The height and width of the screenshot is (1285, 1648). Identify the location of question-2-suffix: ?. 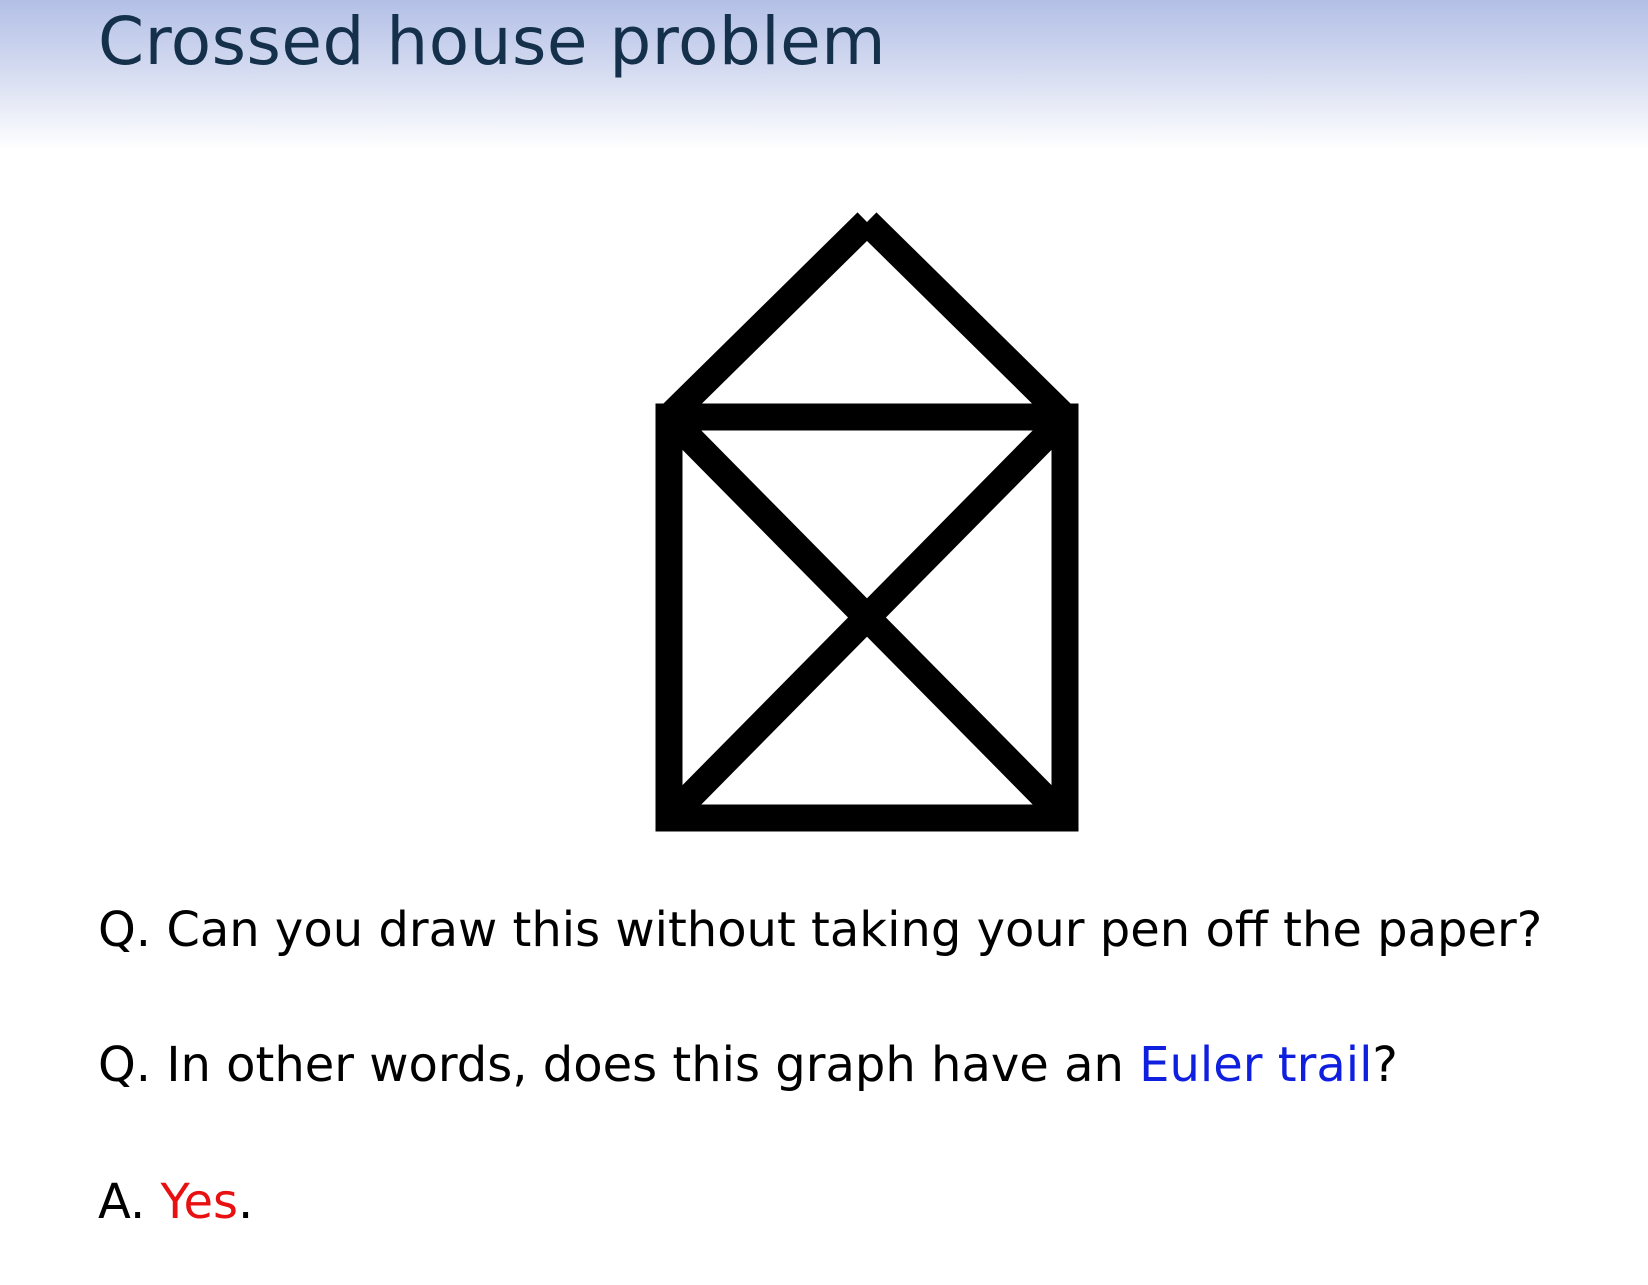
(1385, 1065).